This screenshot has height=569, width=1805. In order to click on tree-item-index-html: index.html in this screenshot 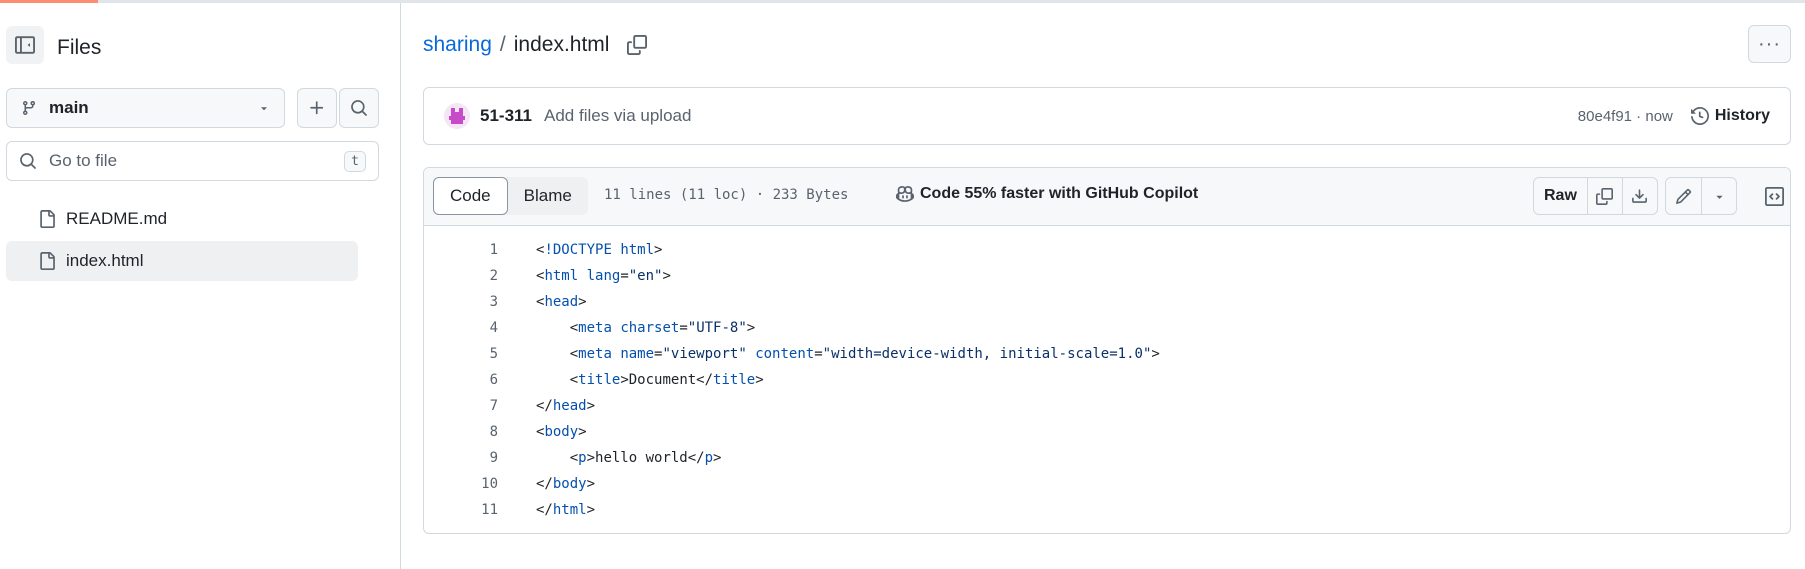, I will do `click(182, 261)`.